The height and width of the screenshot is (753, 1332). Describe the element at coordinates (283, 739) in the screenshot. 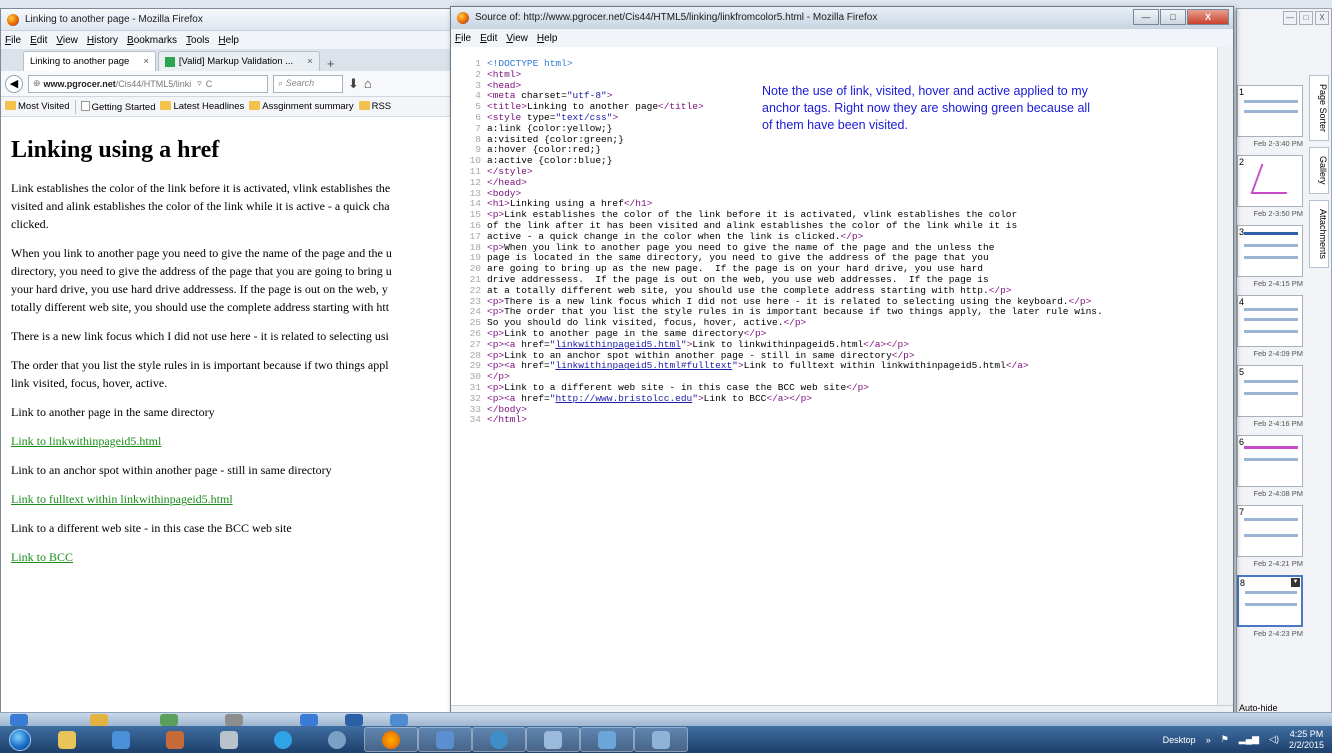

I see `taskbar-internet-explorer` at that location.